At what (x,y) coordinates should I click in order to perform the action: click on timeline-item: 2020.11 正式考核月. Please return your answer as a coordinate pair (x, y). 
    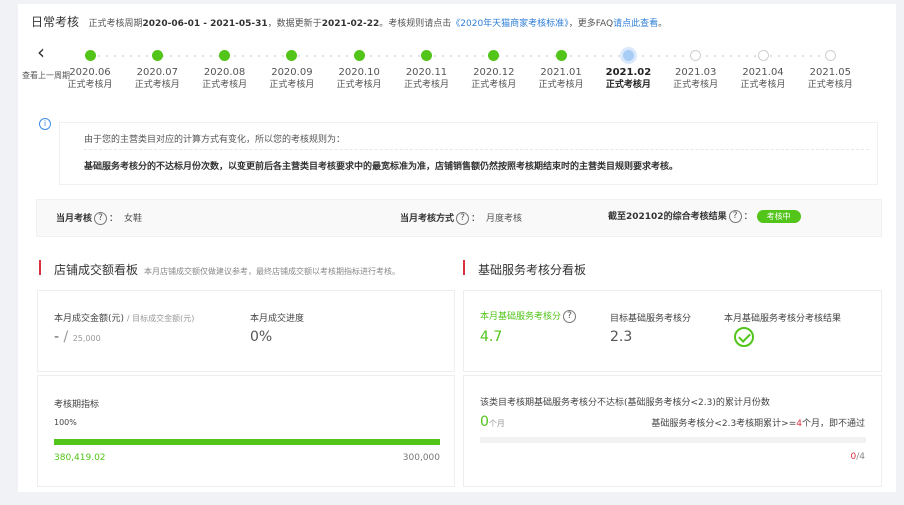
    Looking at the image, I should click on (427, 66).